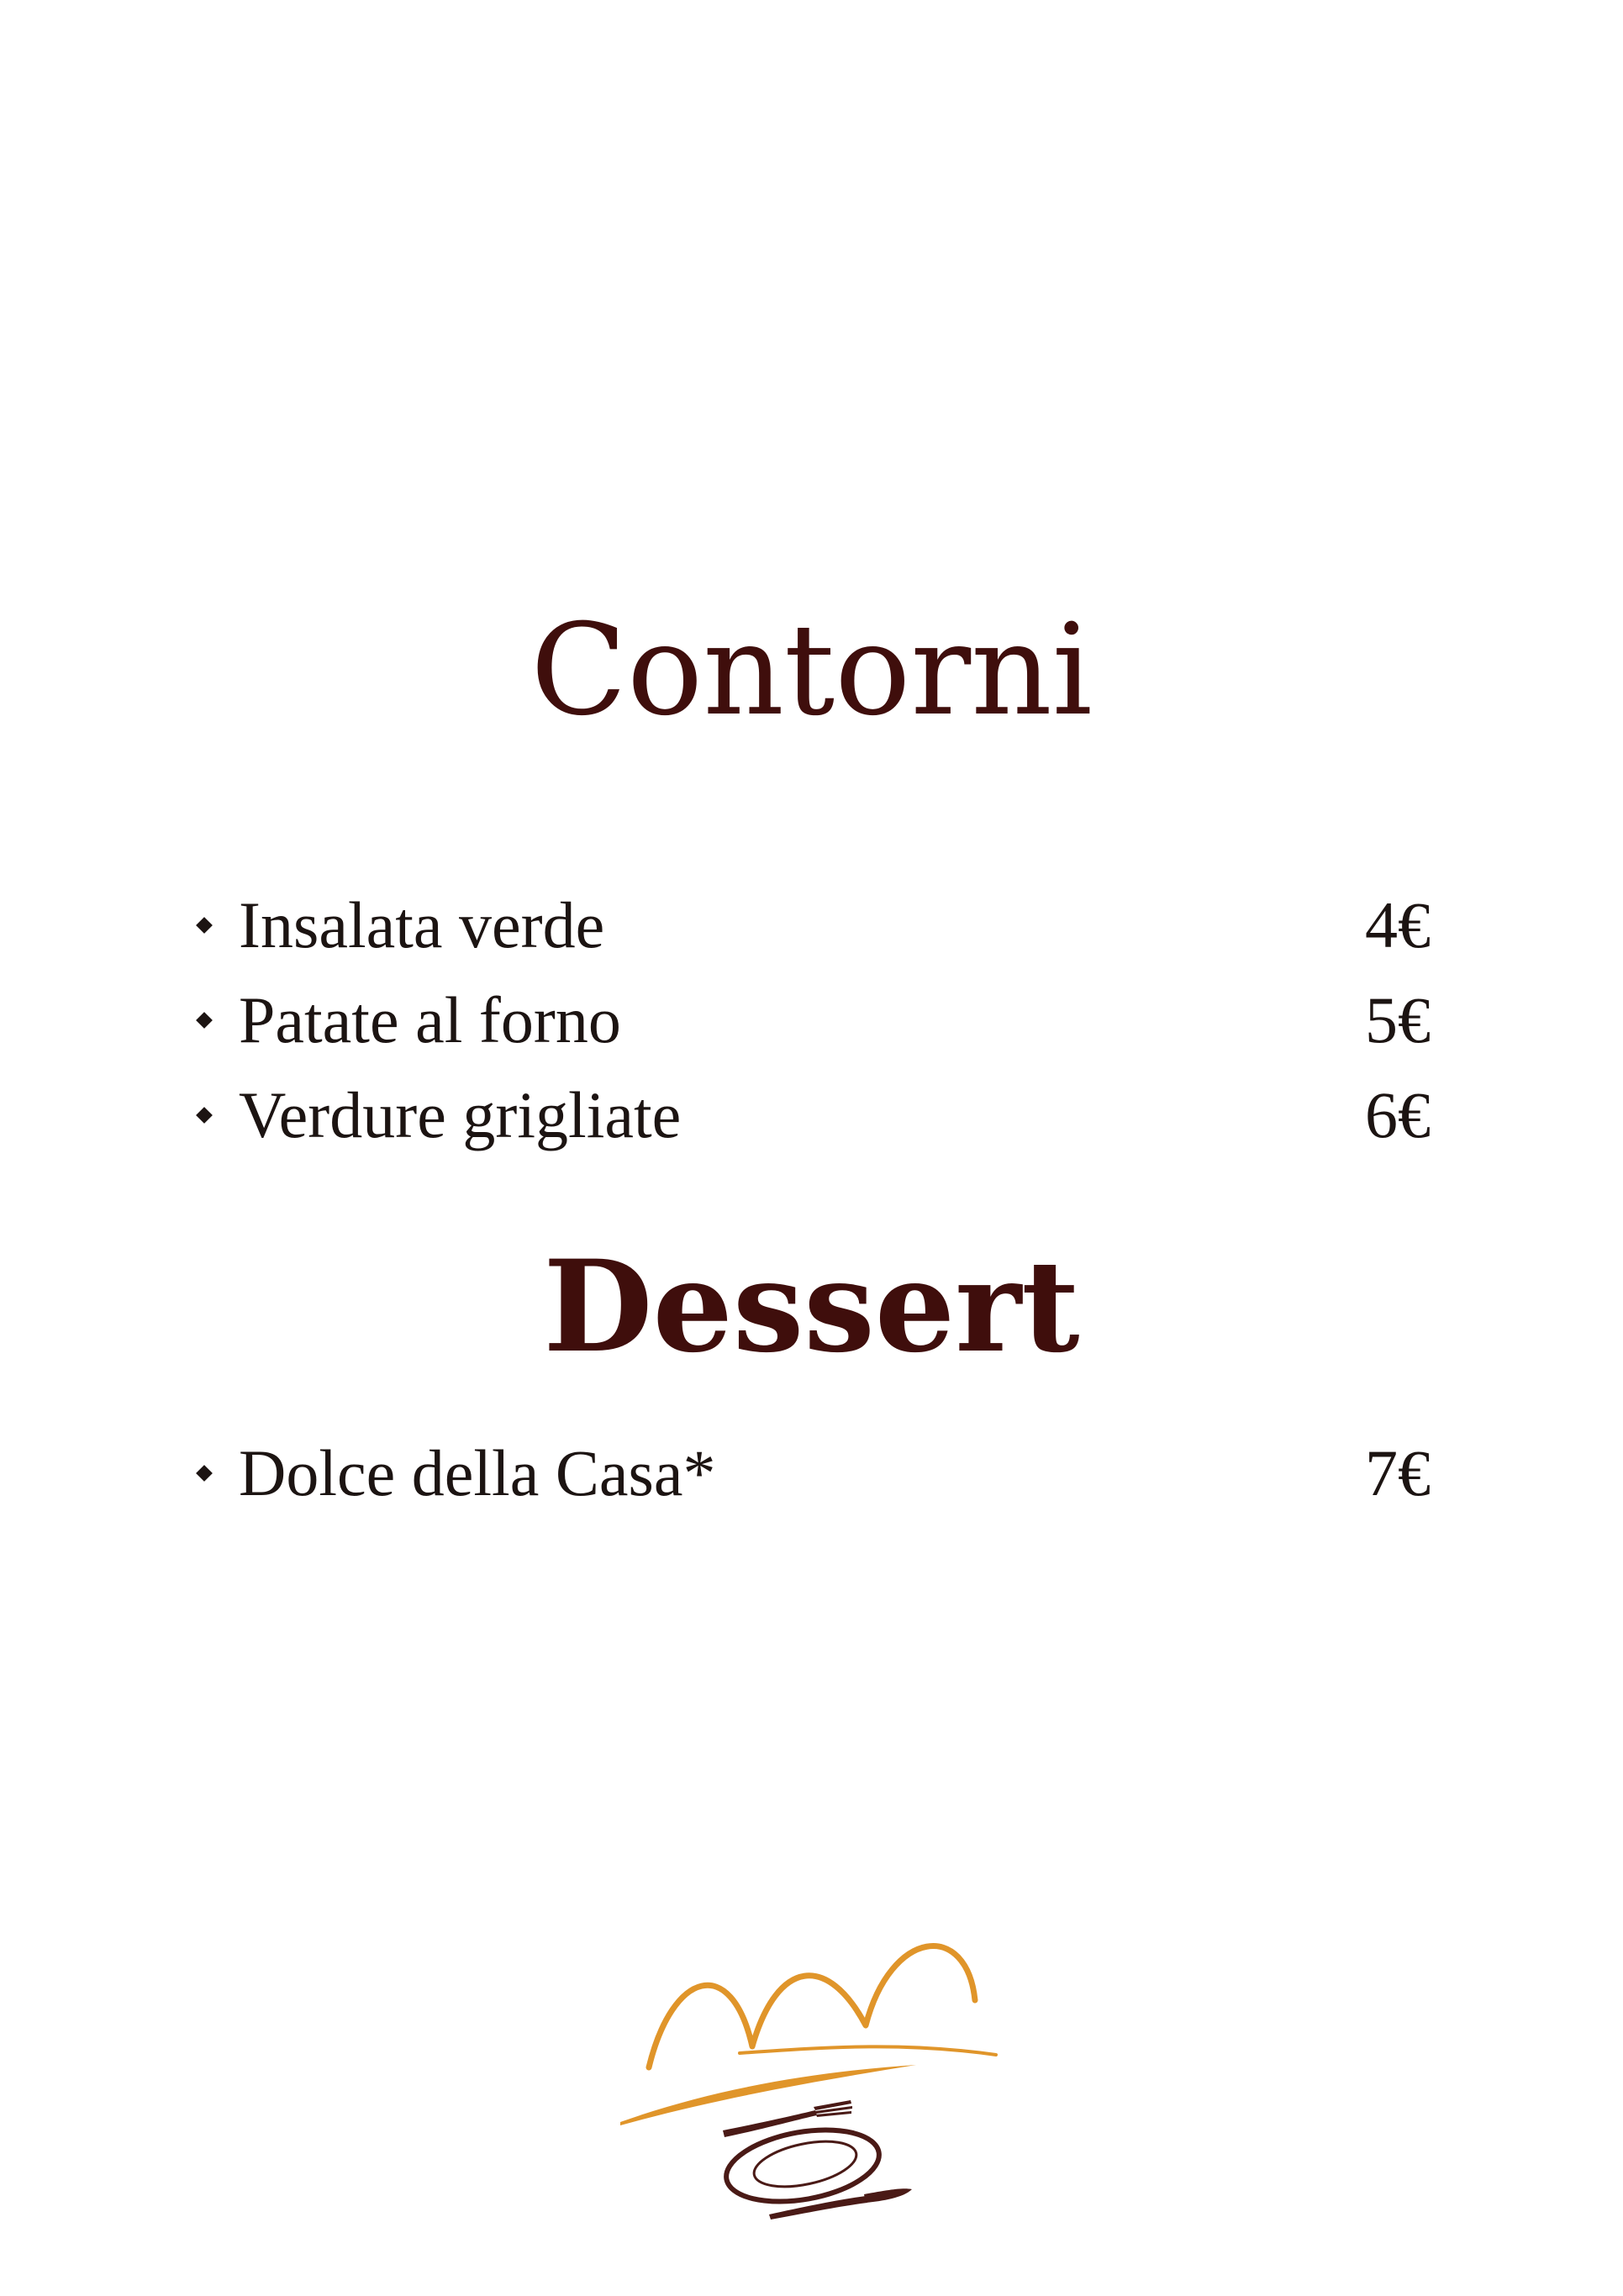  What do you see at coordinates (1398, 924) in the screenshot?
I see `menu-item-price: 4€` at bounding box center [1398, 924].